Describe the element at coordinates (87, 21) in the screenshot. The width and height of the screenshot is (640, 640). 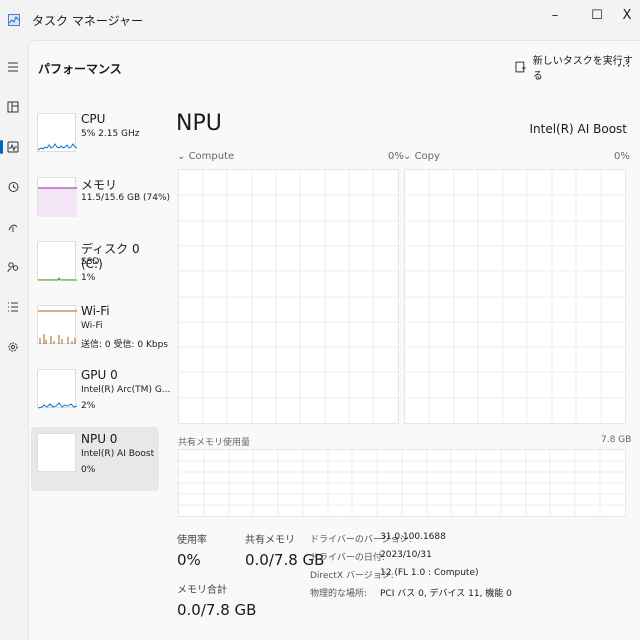
I see `window-title: タスク マネージャー` at that location.